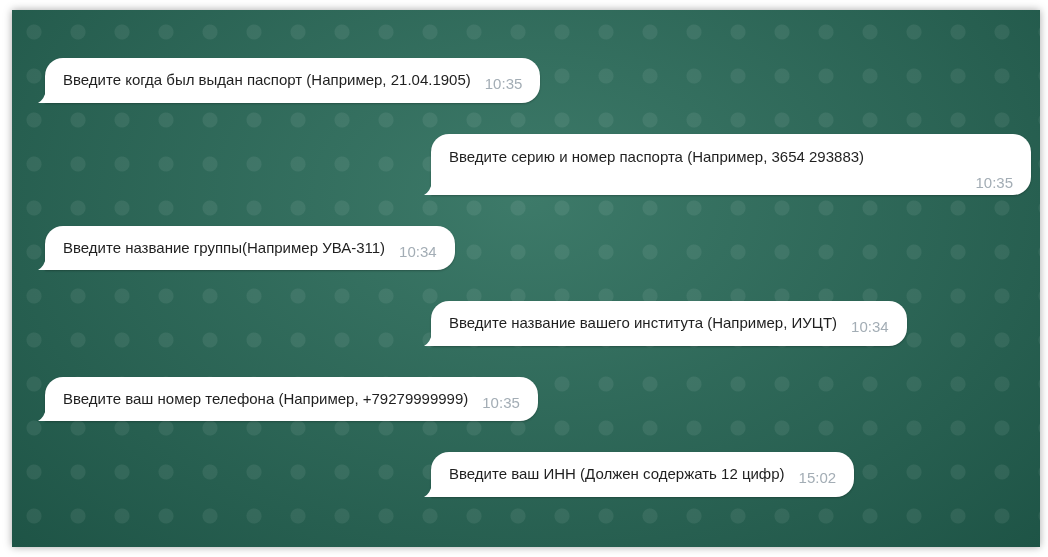 This screenshot has width=1048, height=557. I want to click on message-text: Введите ваш ИНН (Должен содержать 12 цифр), so click(617, 474).